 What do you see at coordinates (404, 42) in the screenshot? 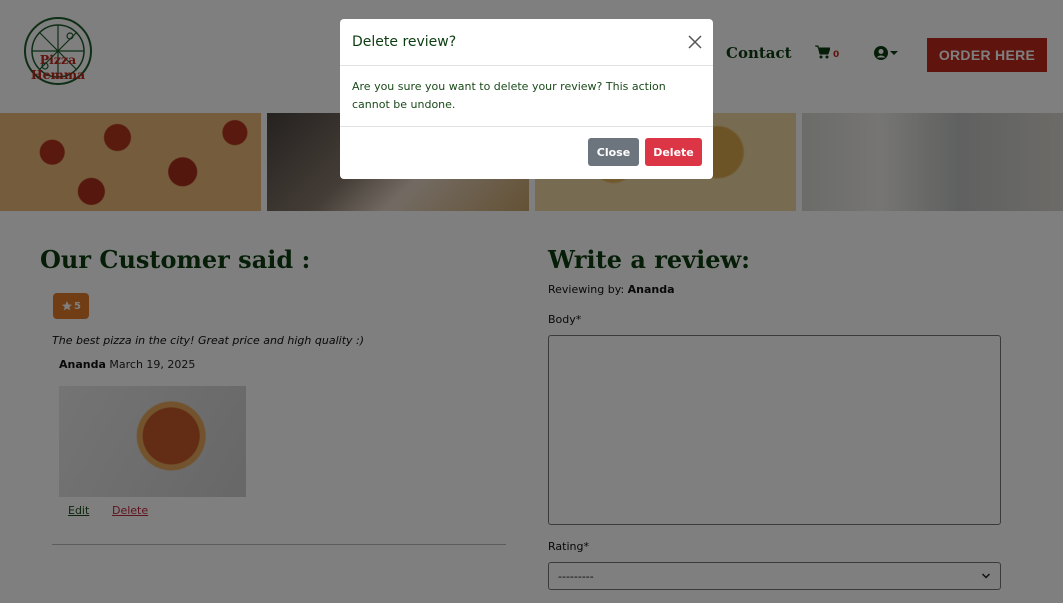
I see `modal-title: Delete review?` at bounding box center [404, 42].